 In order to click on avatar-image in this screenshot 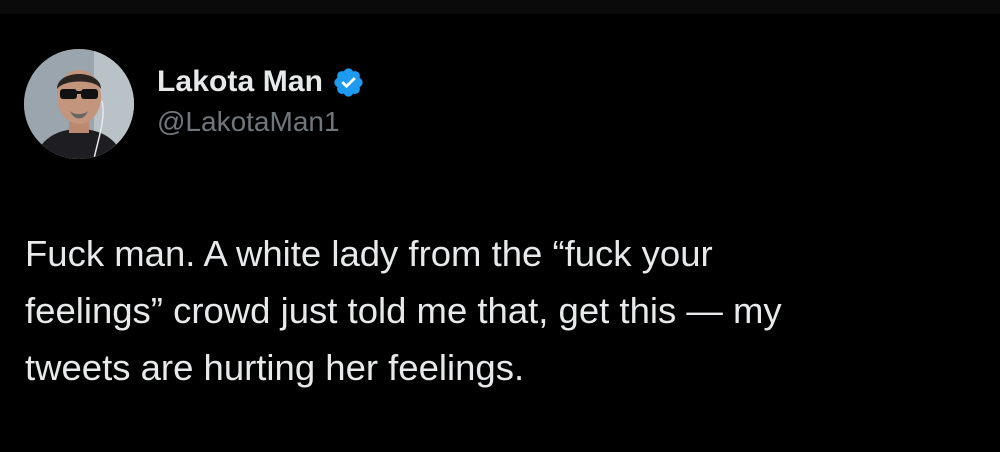, I will do `click(79, 104)`.